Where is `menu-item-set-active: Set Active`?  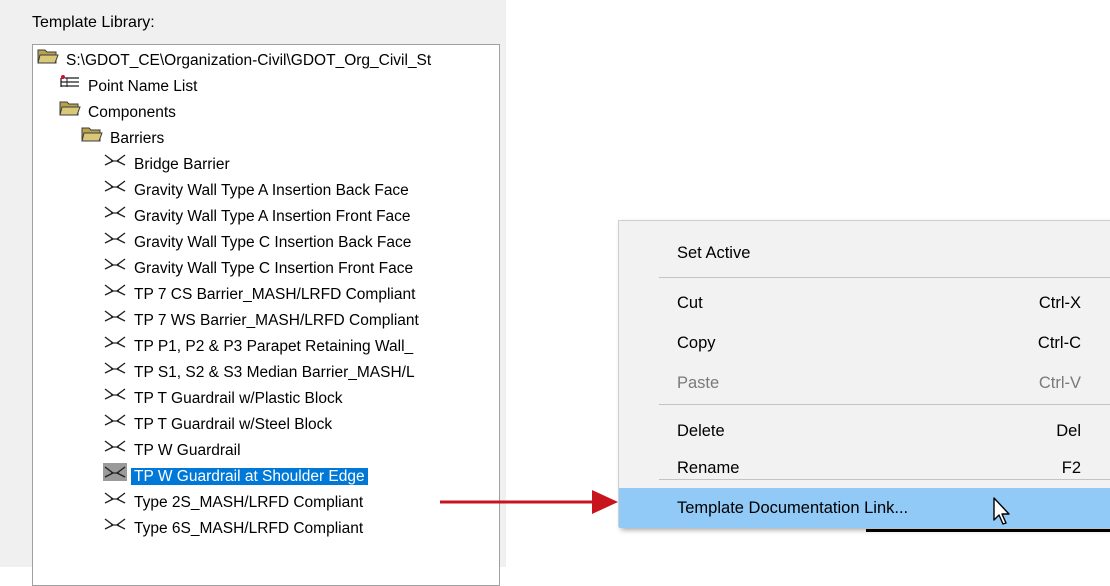 menu-item-set-active: Set Active is located at coordinates (864, 253).